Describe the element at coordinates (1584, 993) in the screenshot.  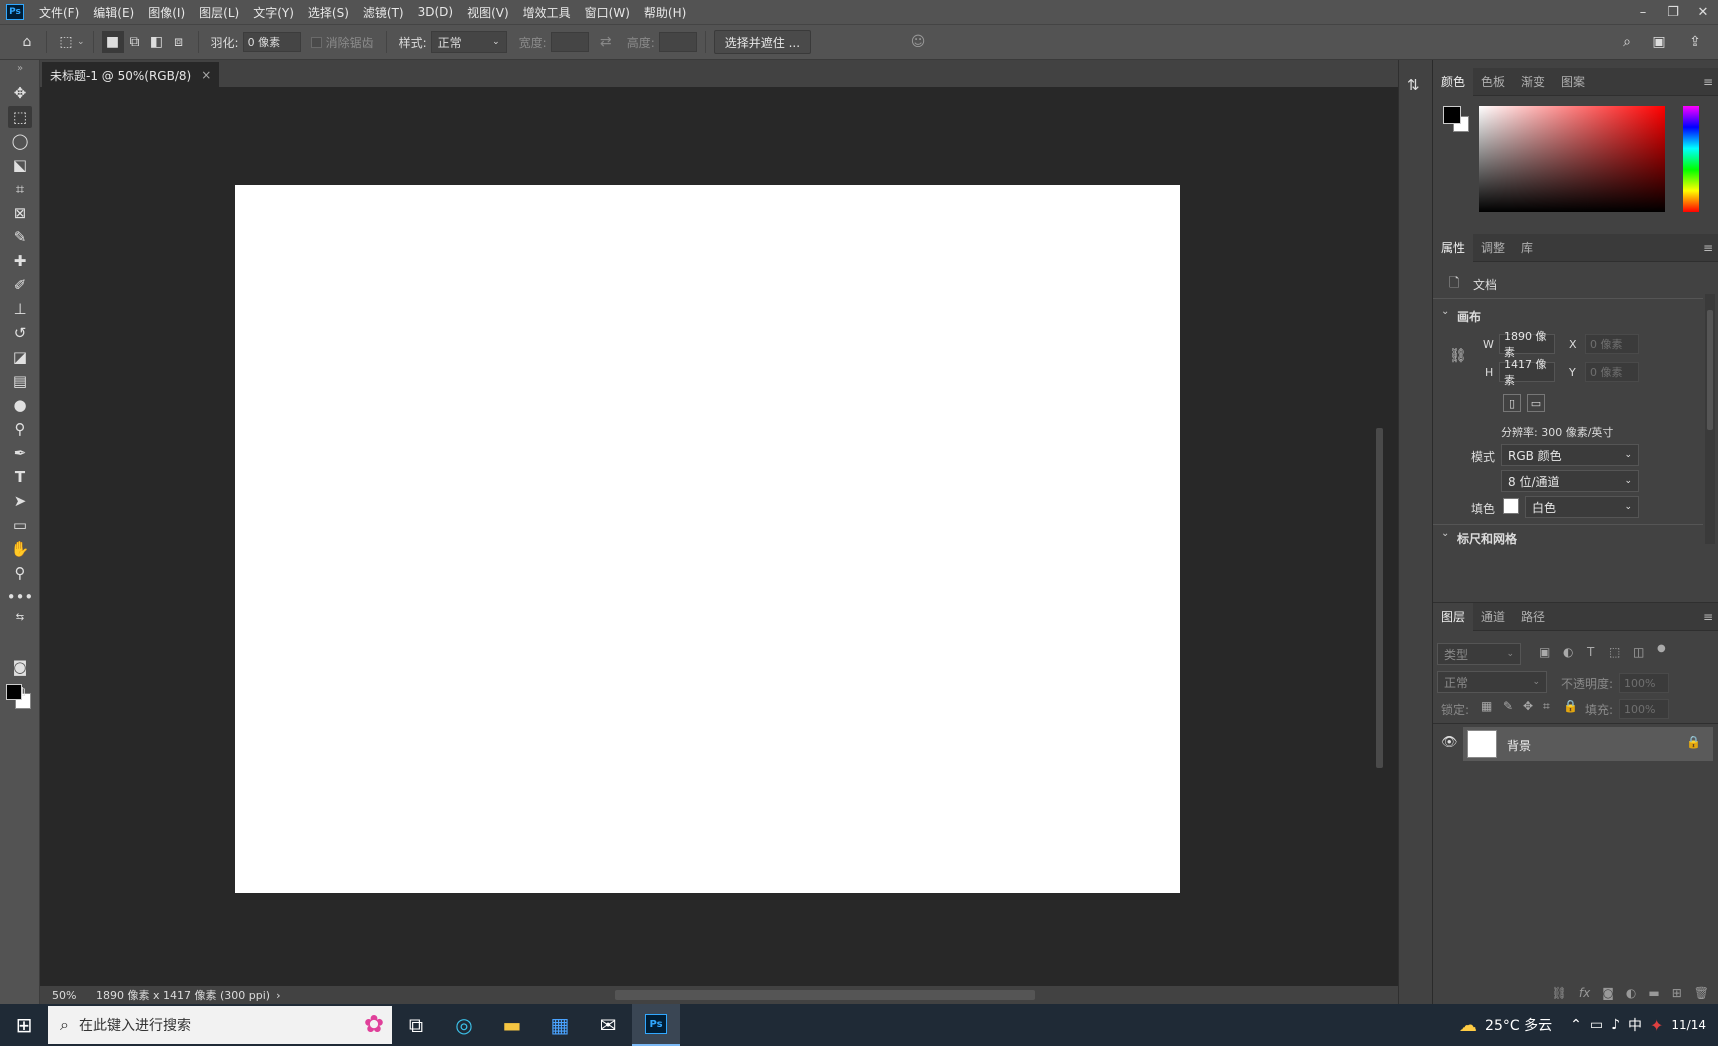
I see `fx-icon: fx` at that location.